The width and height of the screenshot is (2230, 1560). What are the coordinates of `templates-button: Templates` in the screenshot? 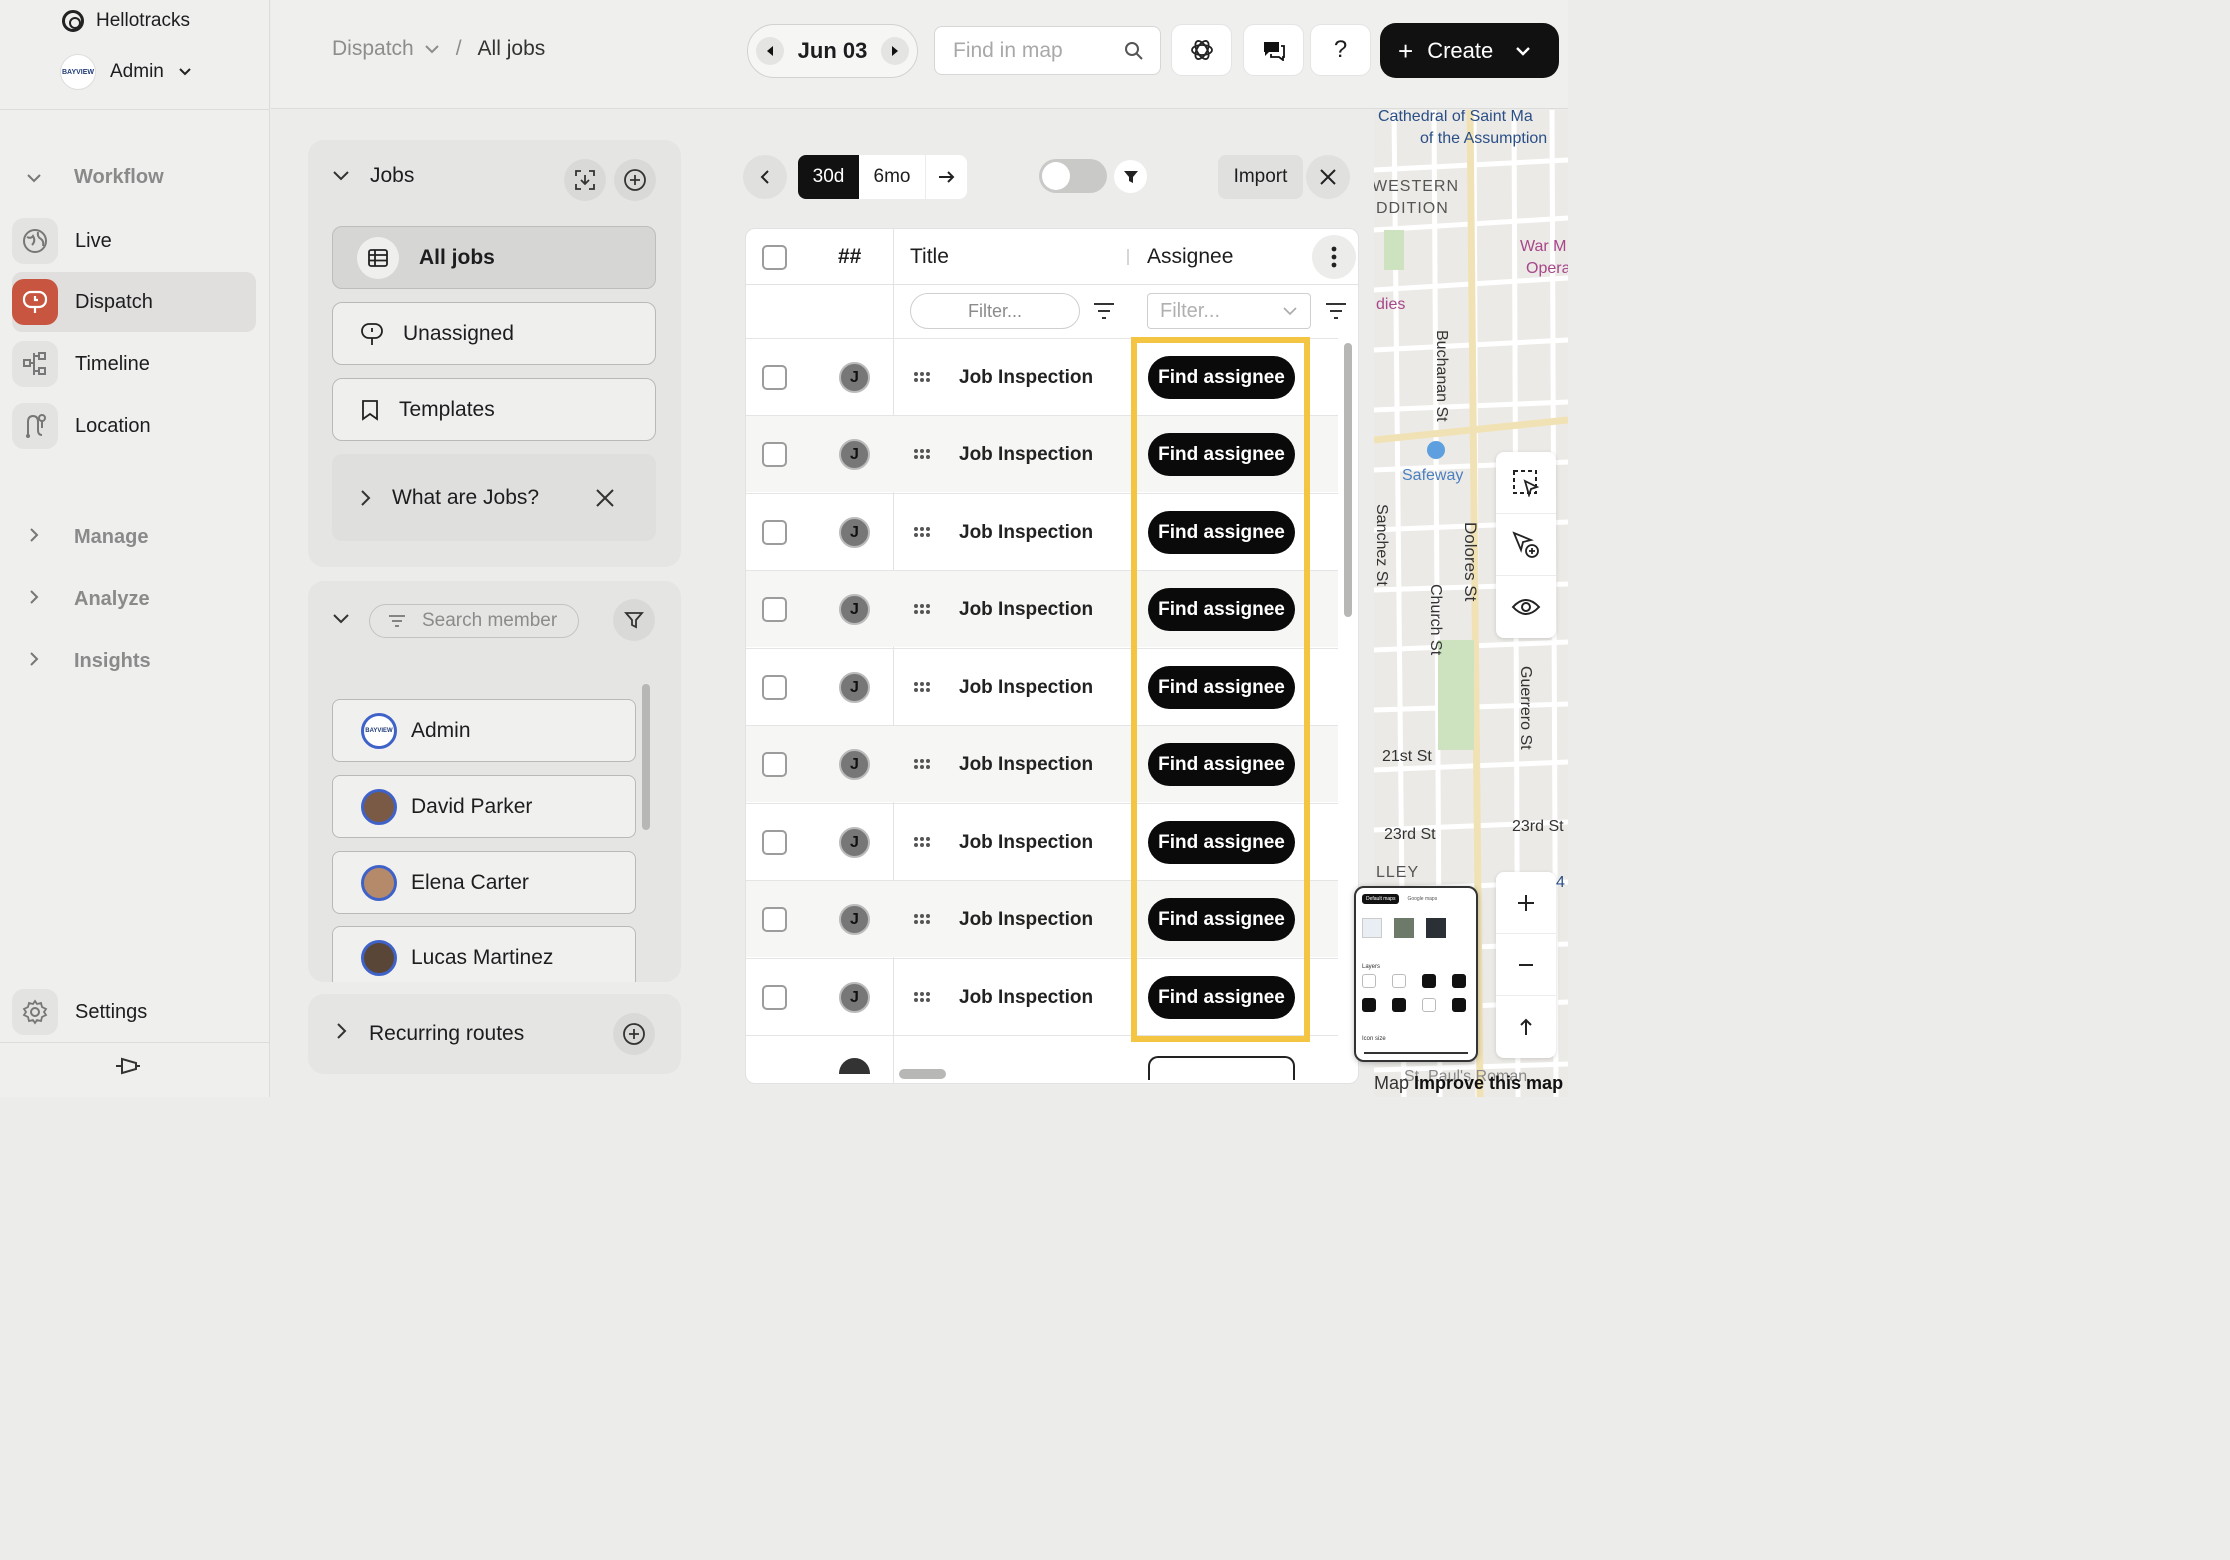 It's located at (494, 409).